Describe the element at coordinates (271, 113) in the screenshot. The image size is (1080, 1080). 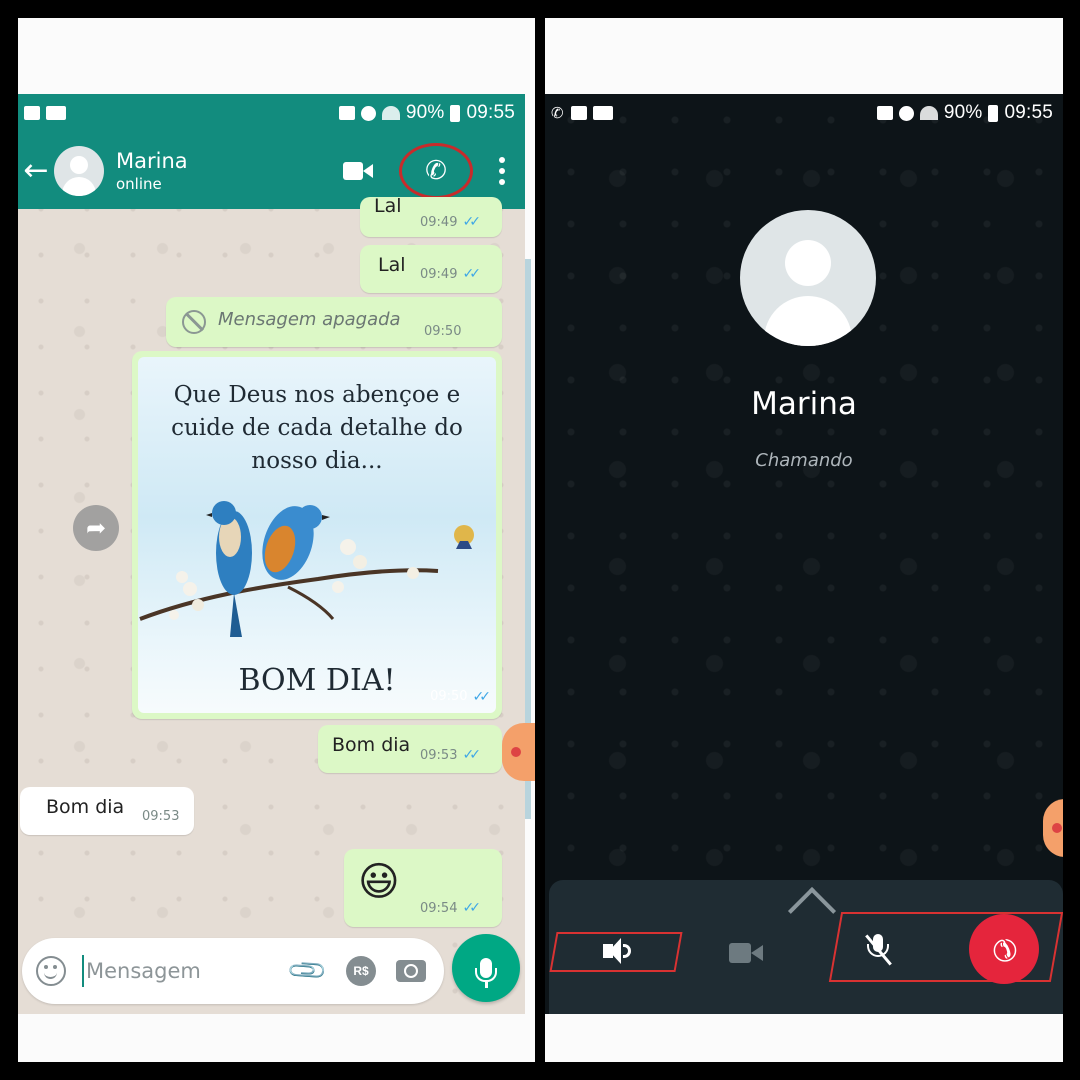
I see `status-bar: 90% 09:55` at that location.